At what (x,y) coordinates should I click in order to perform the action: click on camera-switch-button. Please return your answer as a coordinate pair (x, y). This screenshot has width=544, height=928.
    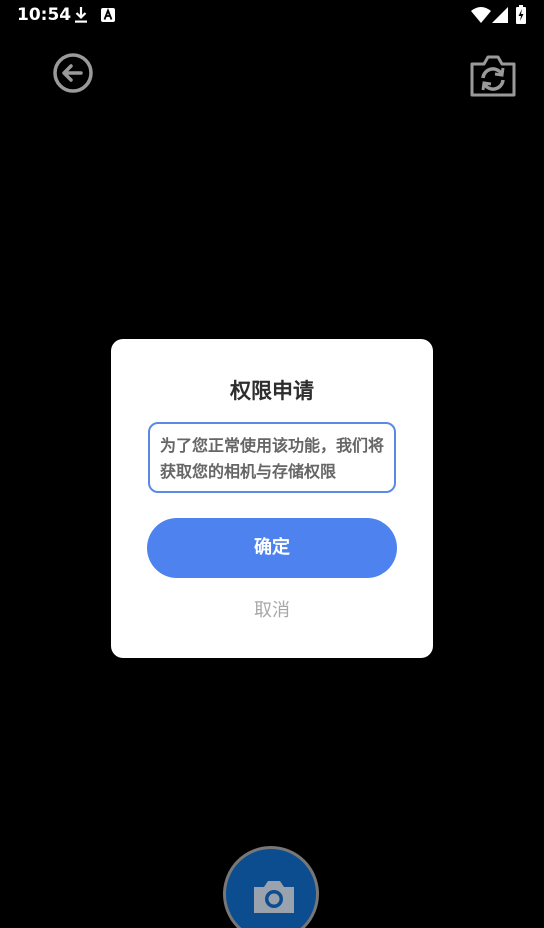
    Looking at the image, I should click on (493, 76).